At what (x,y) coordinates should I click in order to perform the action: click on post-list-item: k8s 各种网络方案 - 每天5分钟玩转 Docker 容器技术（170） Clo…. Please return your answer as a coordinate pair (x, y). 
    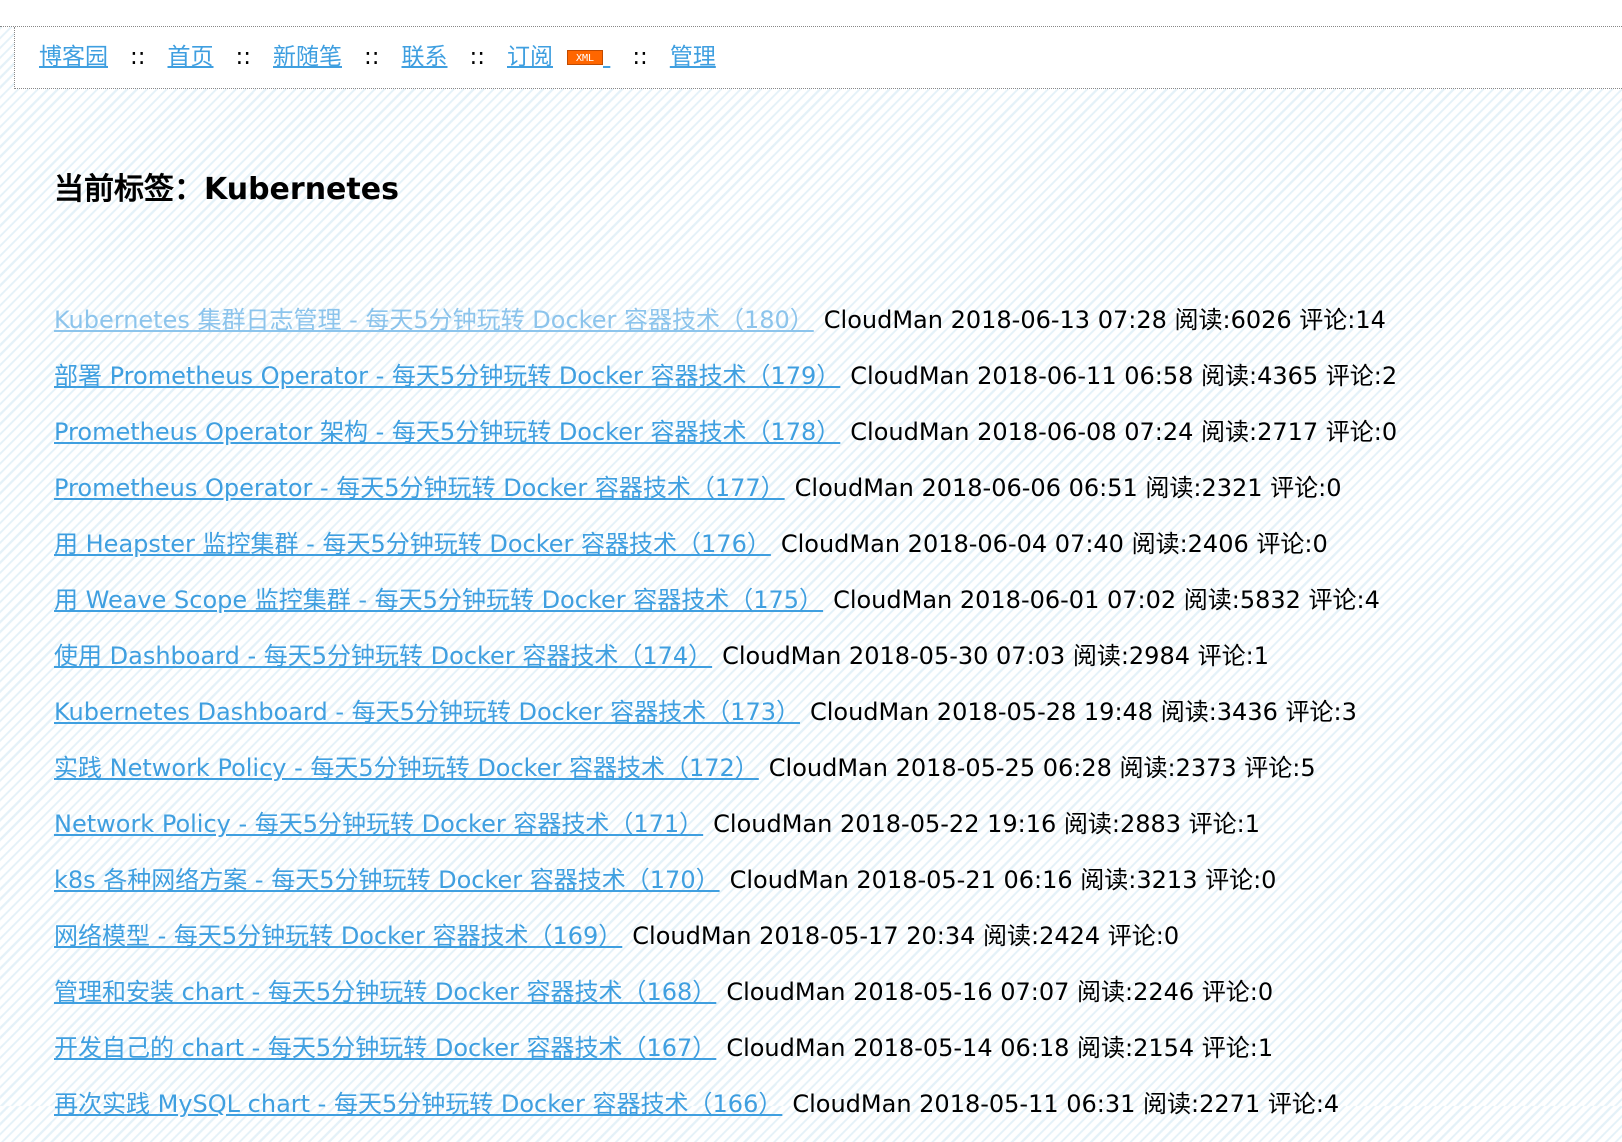
    Looking at the image, I should click on (725, 890).